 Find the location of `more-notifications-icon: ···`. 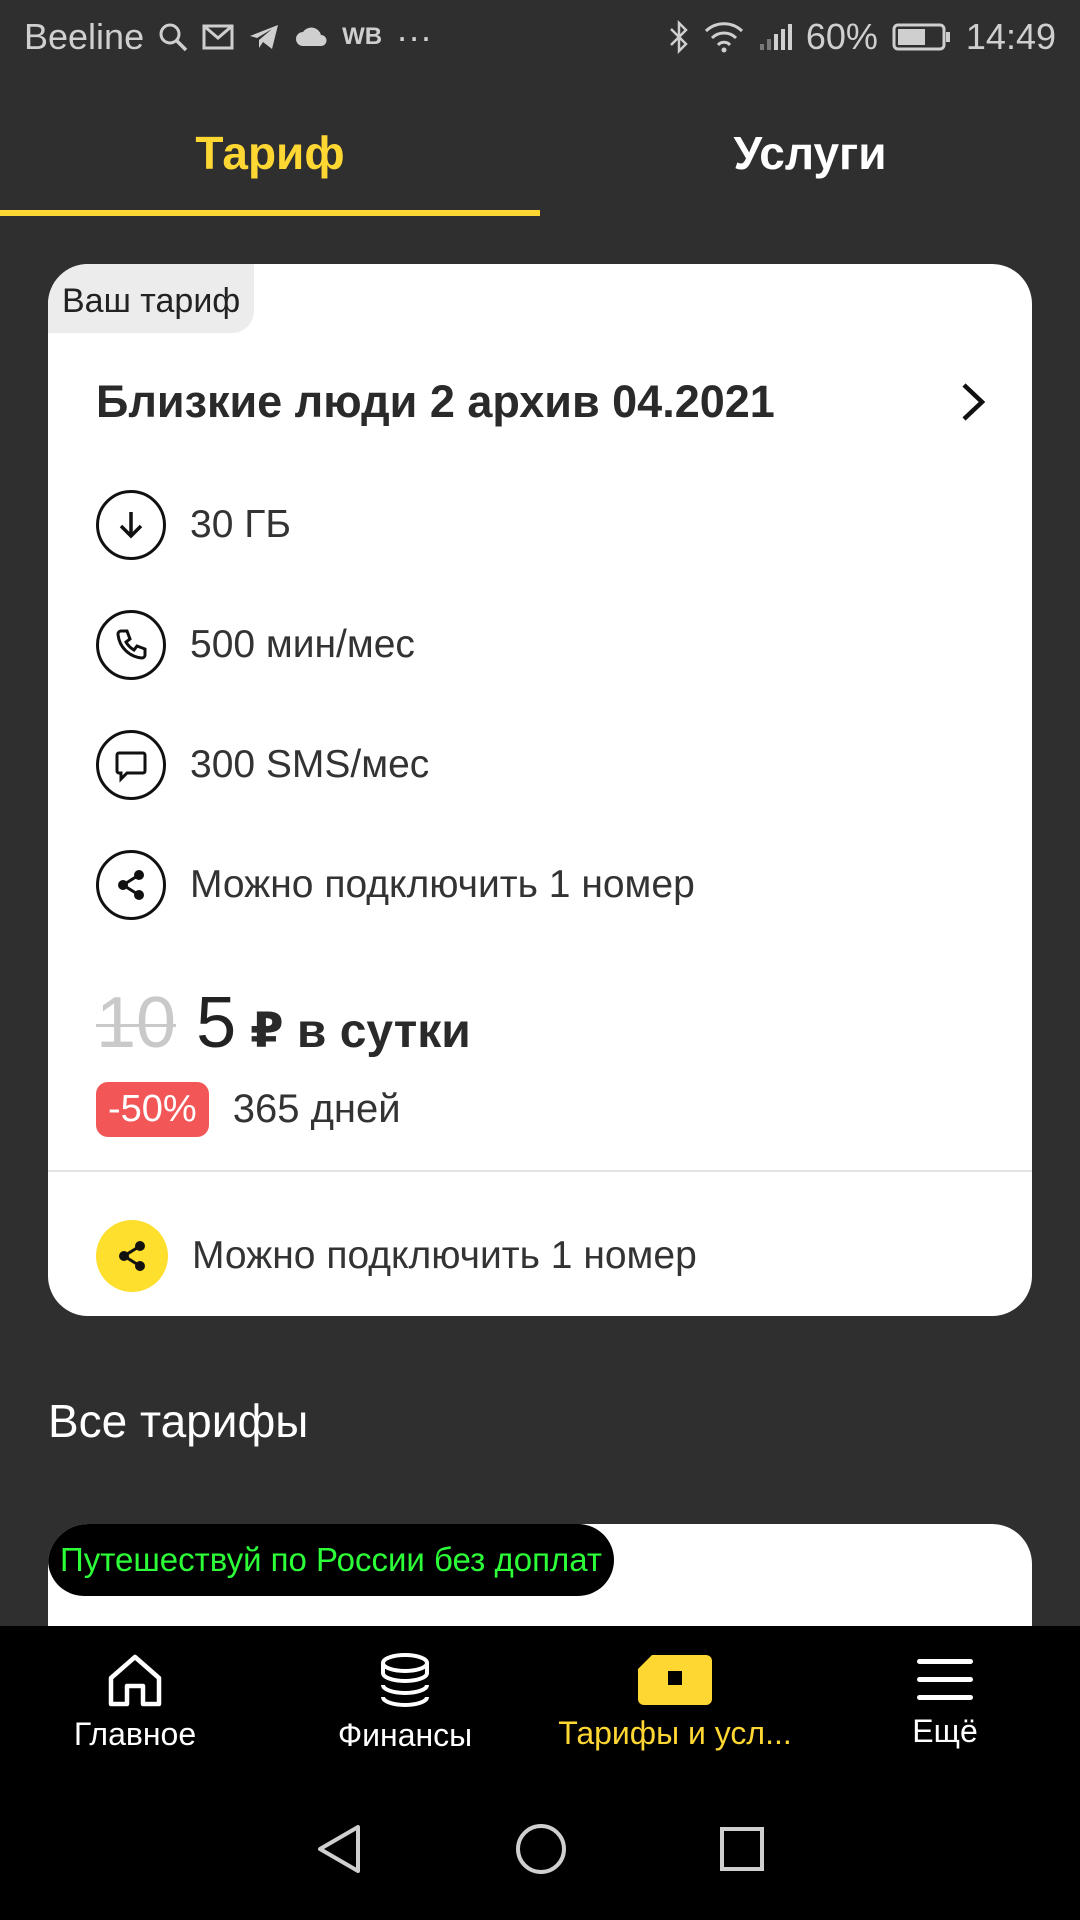

more-notifications-icon: ··· is located at coordinates (414, 36).